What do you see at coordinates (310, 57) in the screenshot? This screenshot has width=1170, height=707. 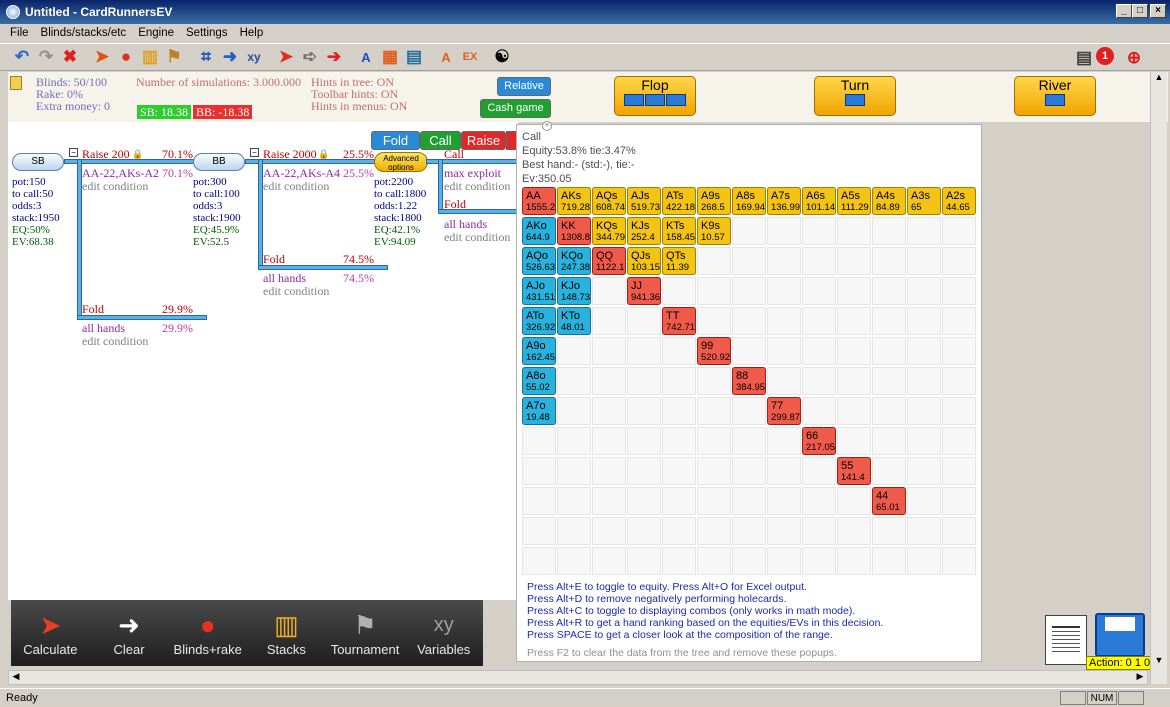 I see `arrow-right-icon-2: ➪` at bounding box center [310, 57].